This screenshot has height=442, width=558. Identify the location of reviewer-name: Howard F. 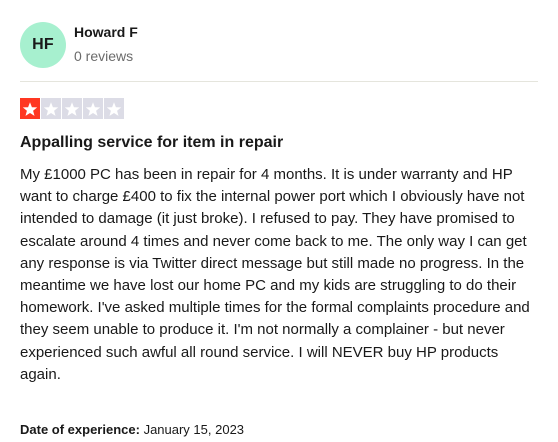
(106, 32).